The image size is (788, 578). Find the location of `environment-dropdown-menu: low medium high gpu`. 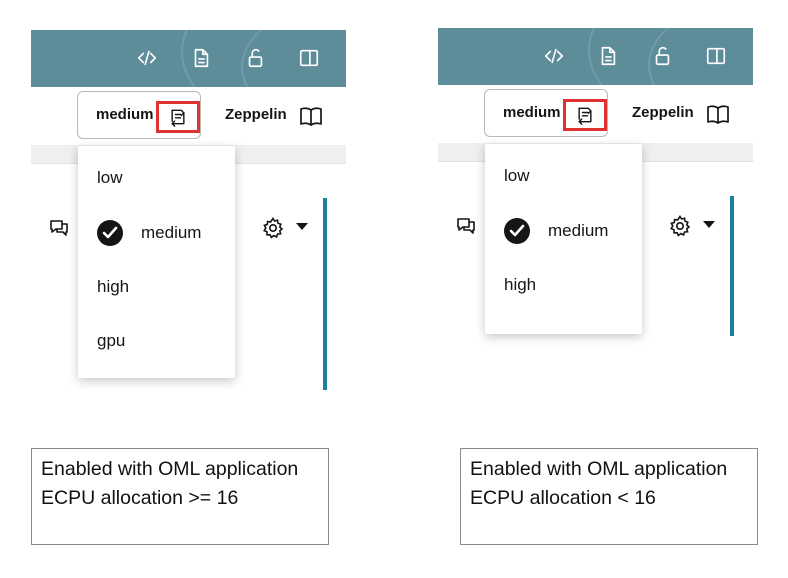

environment-dropdown-menu: low medium high gpu is located at coordinates (156, 262).